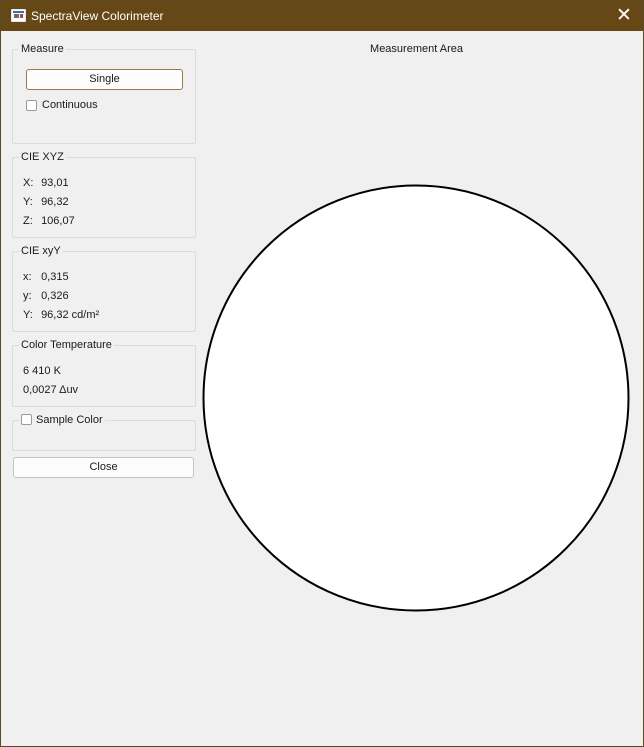 Image resolution: width=644 pixels, height=747 pixels. What do you see at coordinates (416, 49) in the screenshot?
I see `measurement-area-title: Measurement Area` at bounding box center [416, 49].